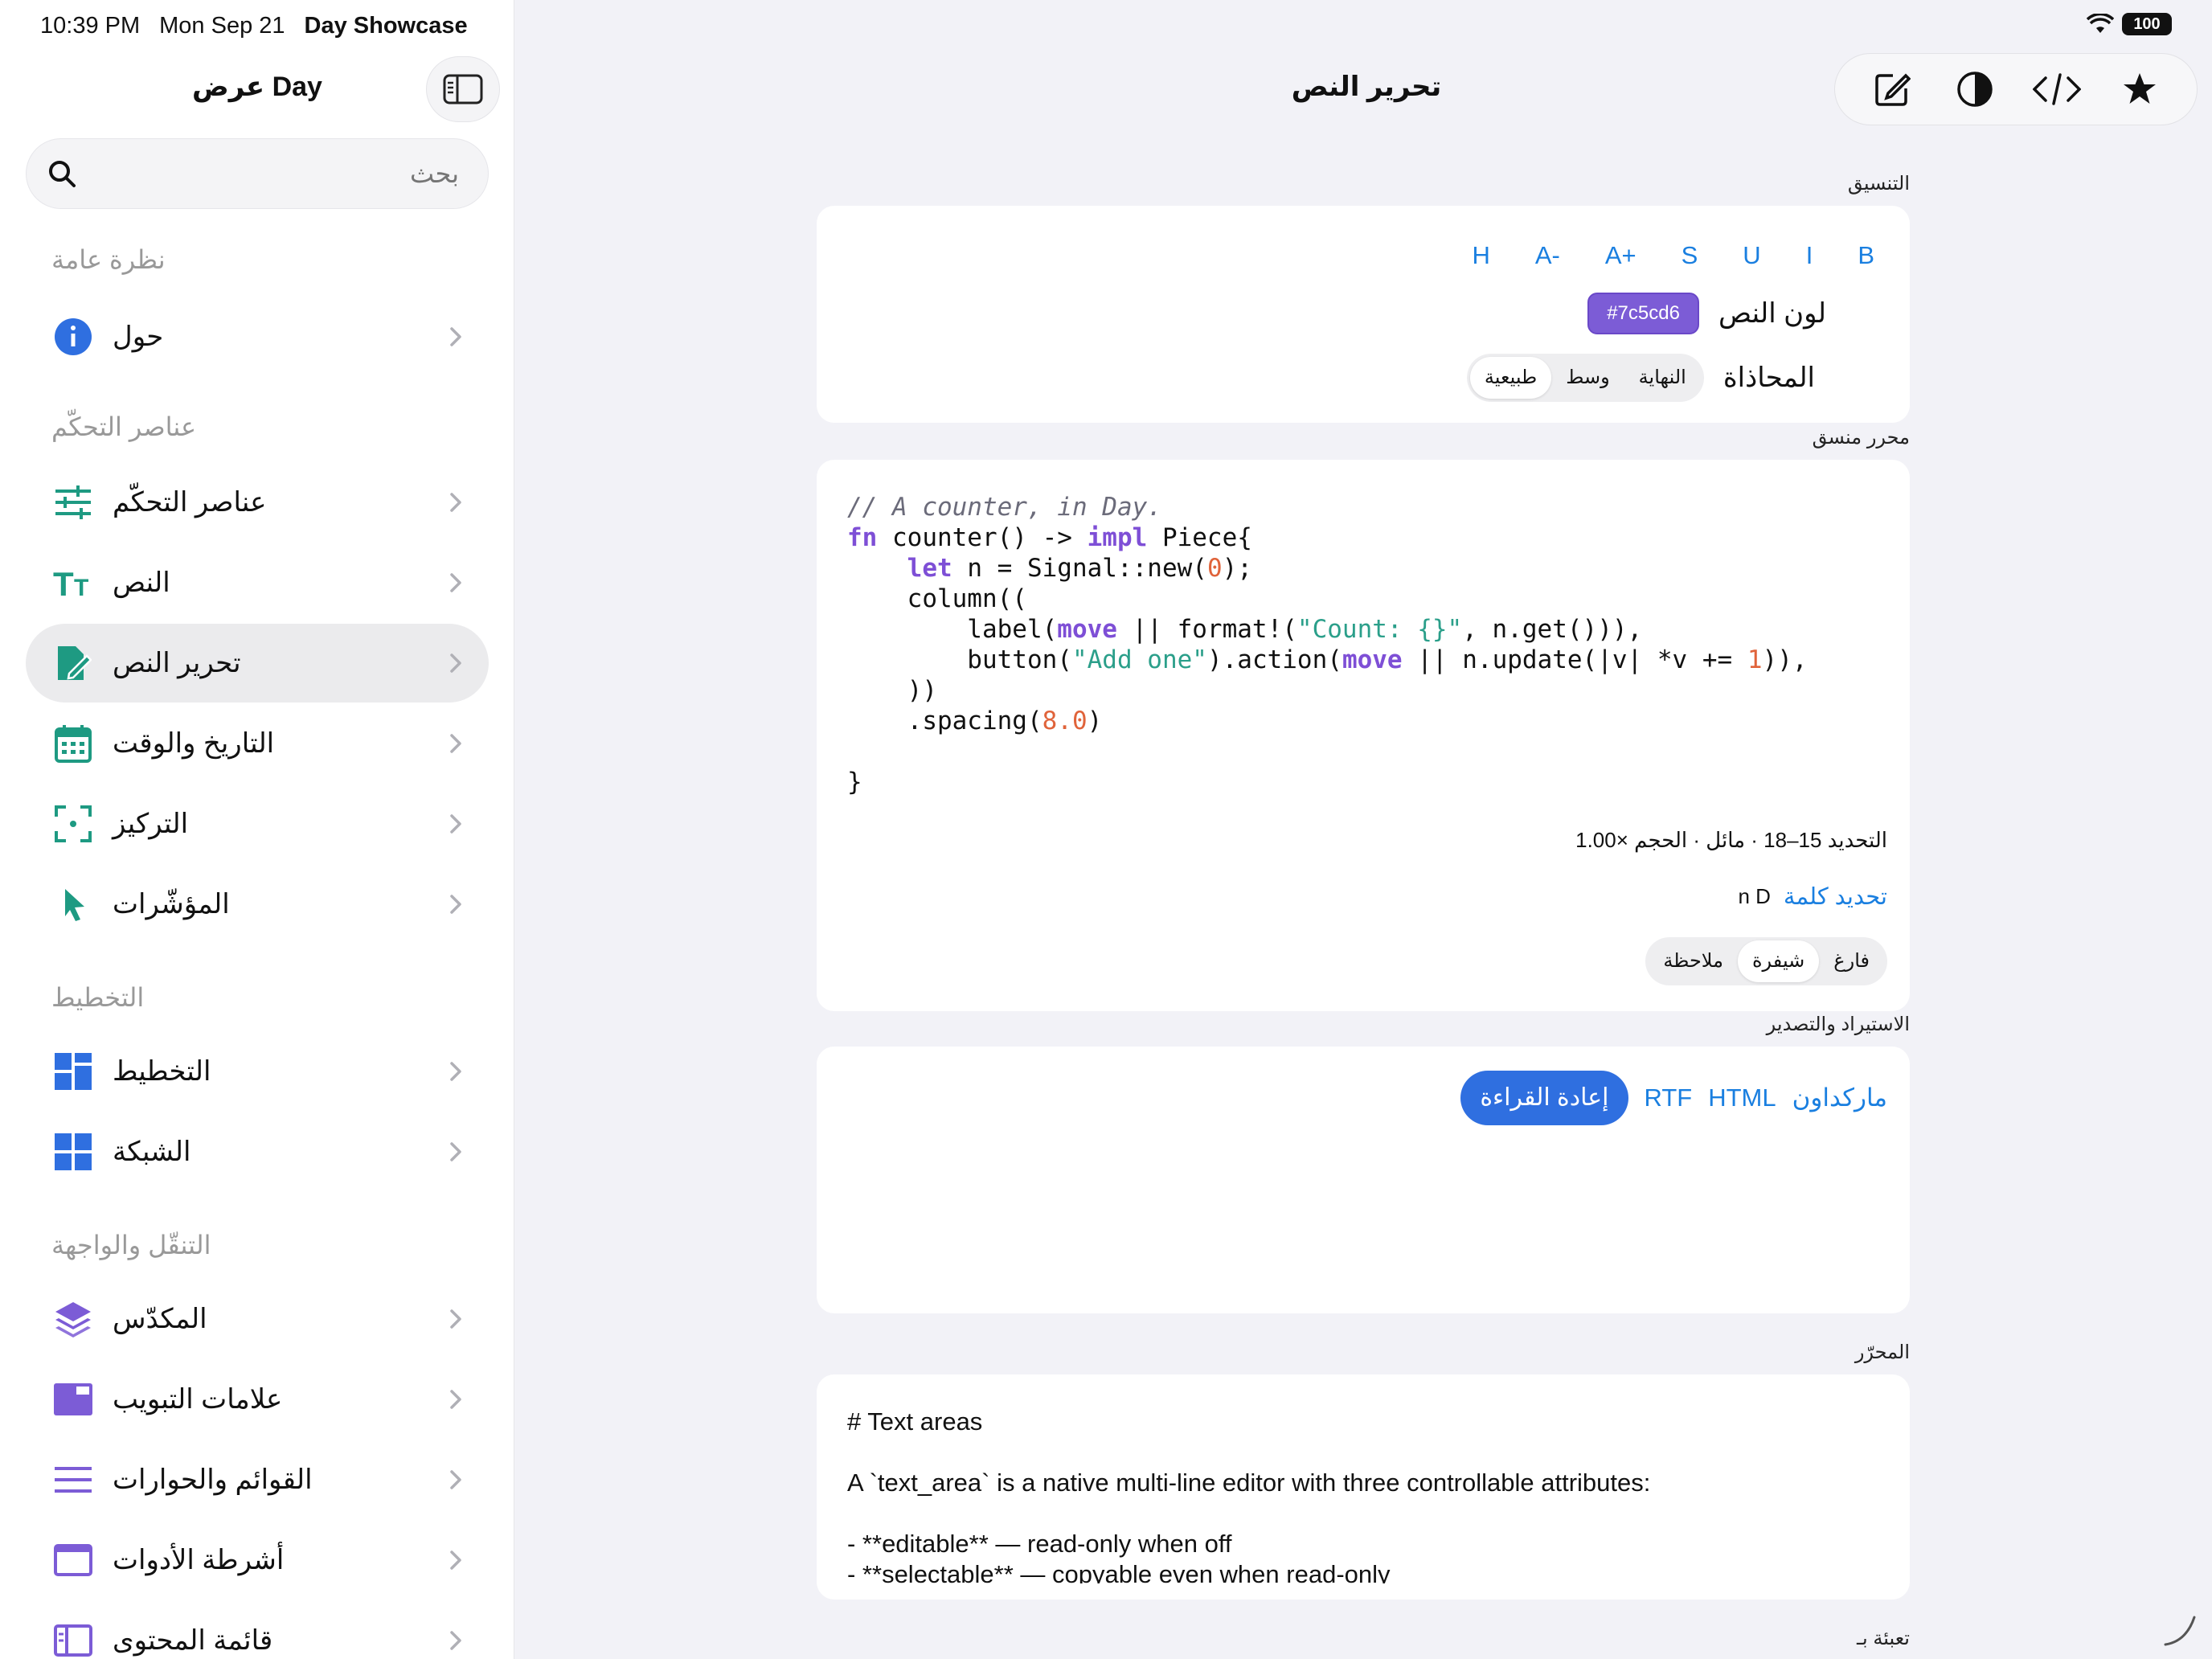  Describe the element at coordinates (1587, 378) in the screenshot. I see `alignment-option-center: وسط` at that location.